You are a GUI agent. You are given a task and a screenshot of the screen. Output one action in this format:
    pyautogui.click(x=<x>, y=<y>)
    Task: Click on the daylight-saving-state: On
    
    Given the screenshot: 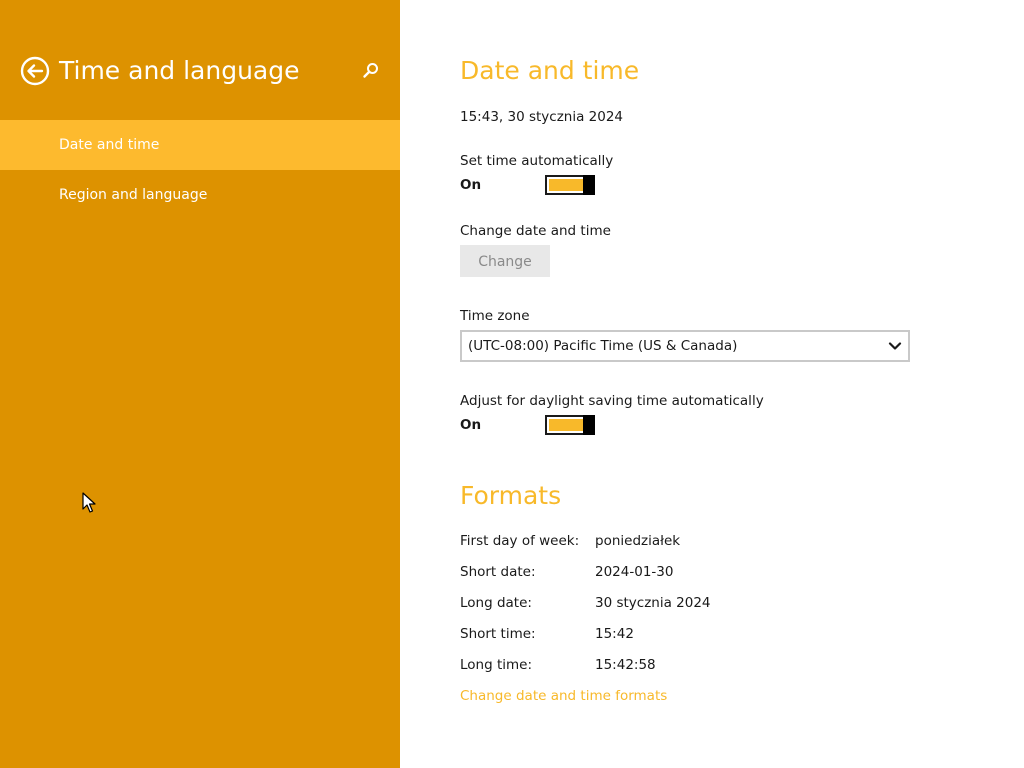 What is the action you would take?
    pyautogui.click(x=471, y=425)
    